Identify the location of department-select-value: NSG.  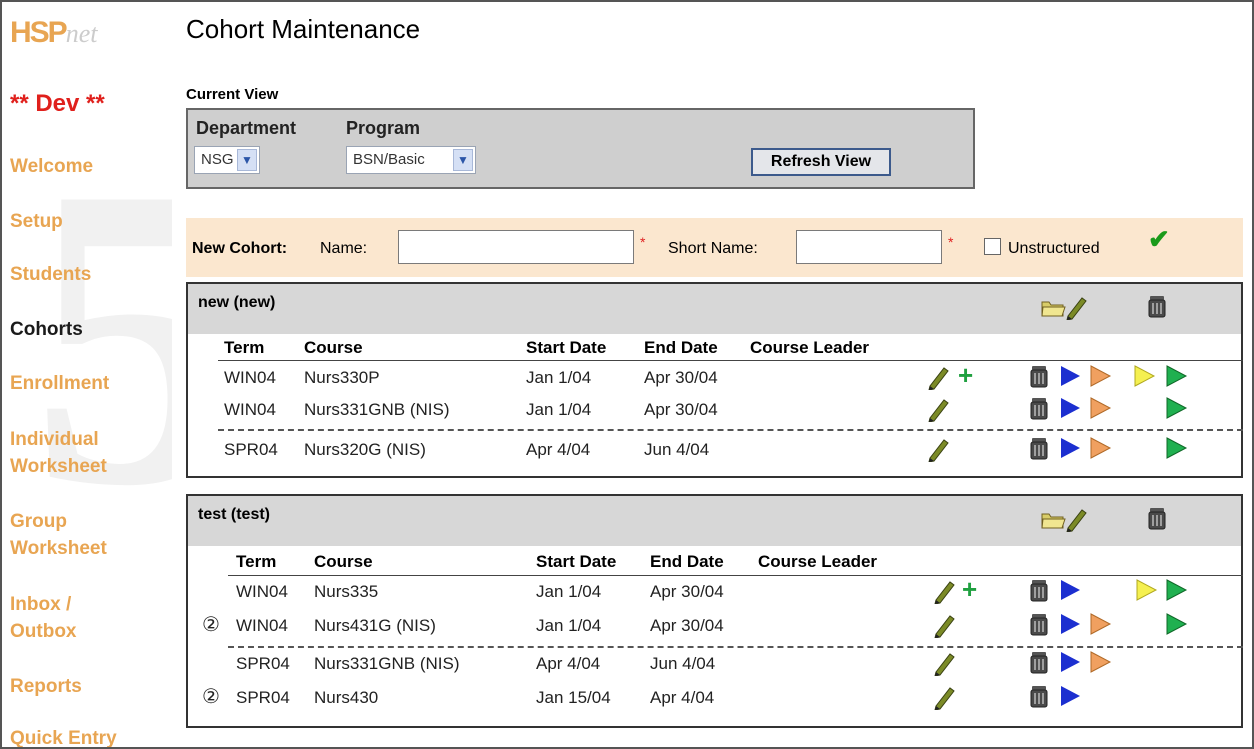
(217, 159).